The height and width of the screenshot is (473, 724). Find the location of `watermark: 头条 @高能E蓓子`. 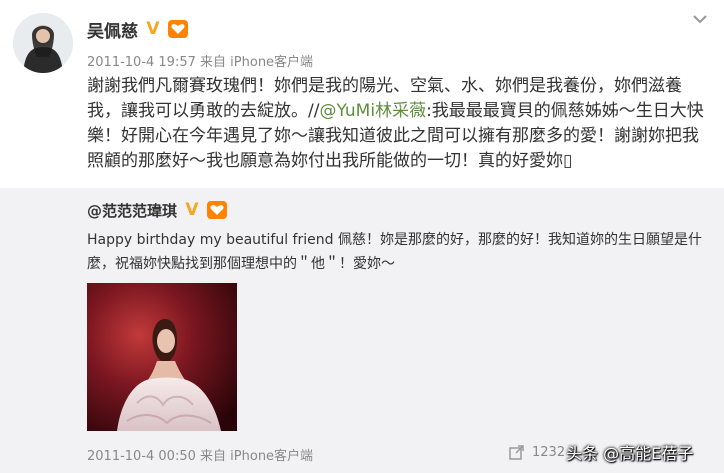

watermark: 头条 @高能E蓓子 is located at coordinates (630, 453).